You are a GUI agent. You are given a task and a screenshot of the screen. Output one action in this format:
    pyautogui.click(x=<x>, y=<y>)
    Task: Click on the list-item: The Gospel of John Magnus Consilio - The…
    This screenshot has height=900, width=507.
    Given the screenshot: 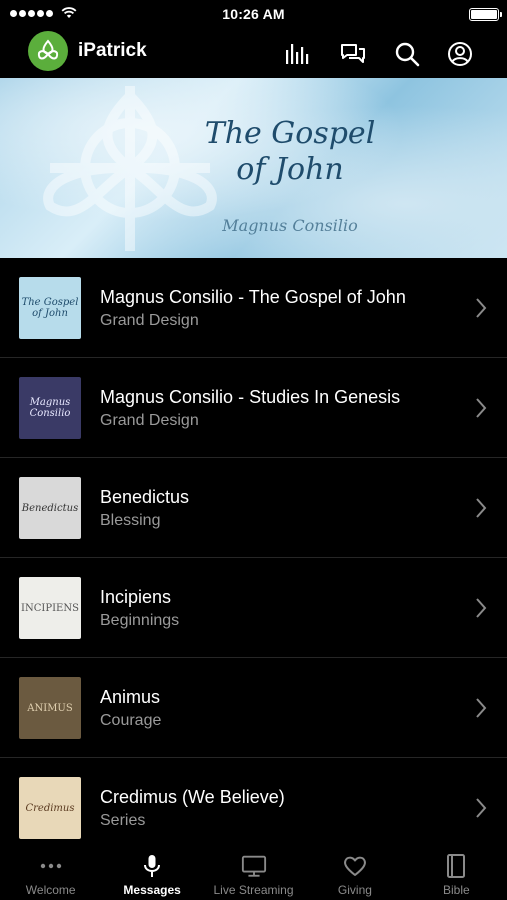 What is the action you would take?
    pyautogui.click(x=253, y=308)
    